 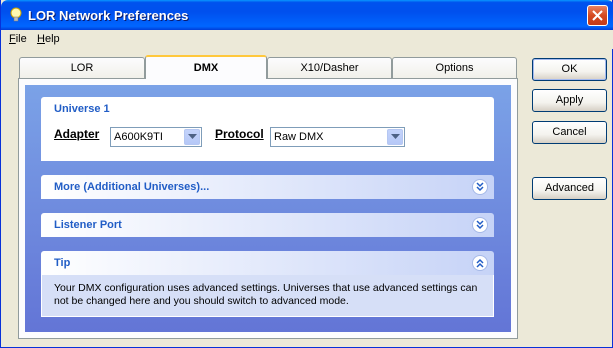 I want to click on cancel-button: Cancel, so click(x=569, y=132).